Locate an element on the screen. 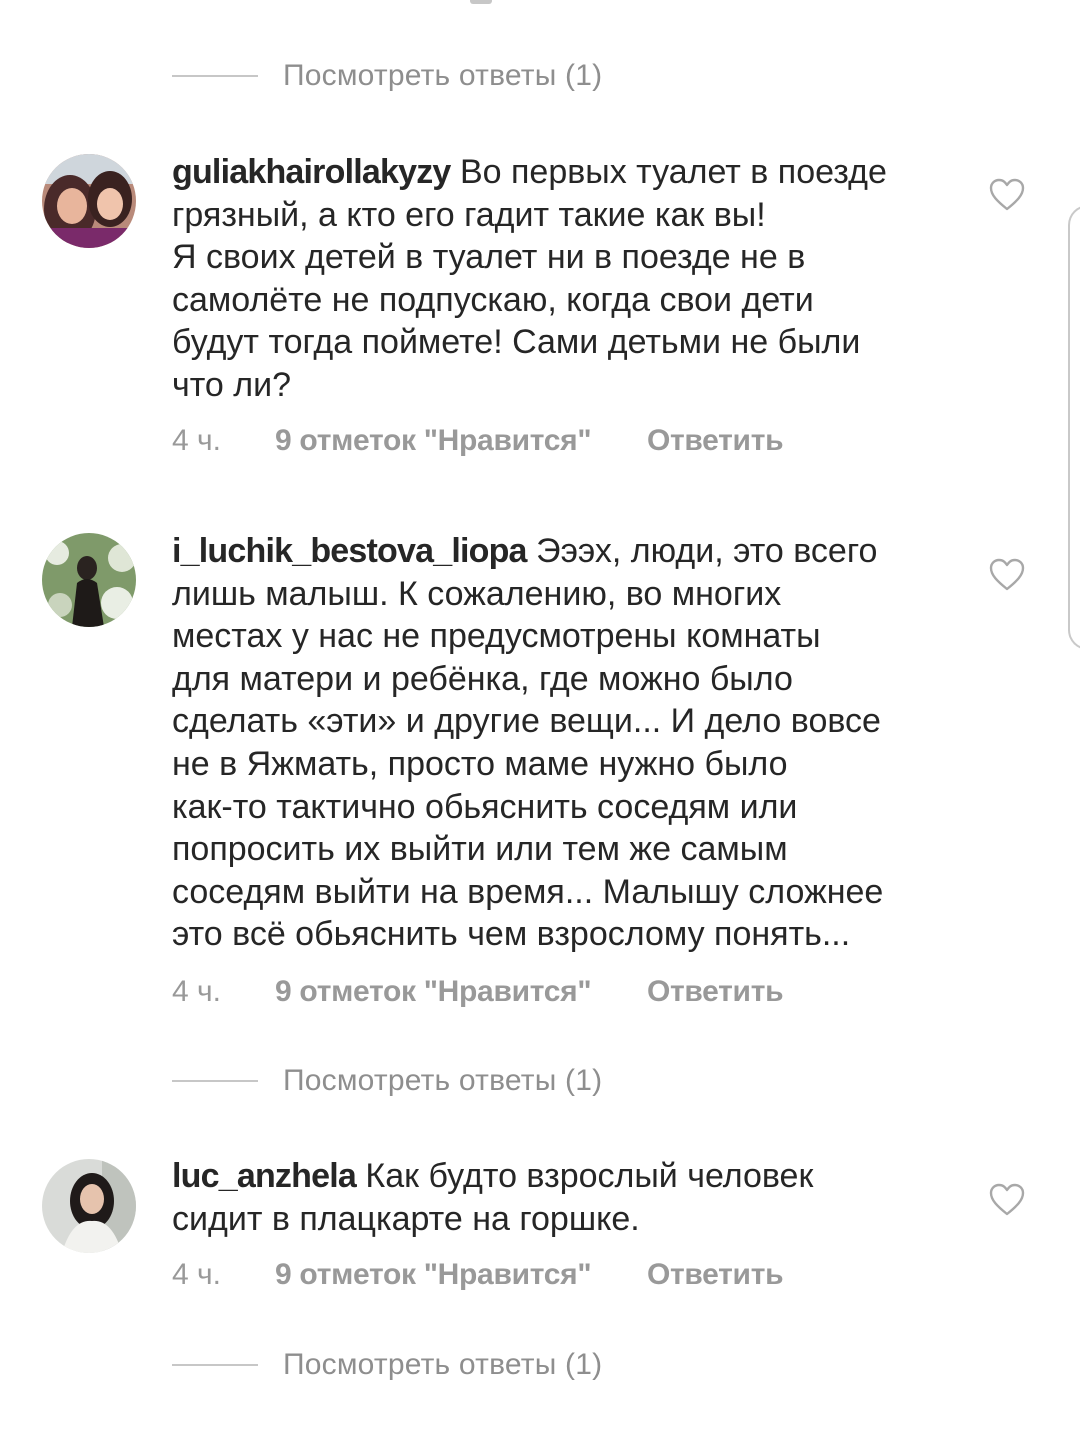  username: guliakhairollakyzy is located at coordinates (311, 172).